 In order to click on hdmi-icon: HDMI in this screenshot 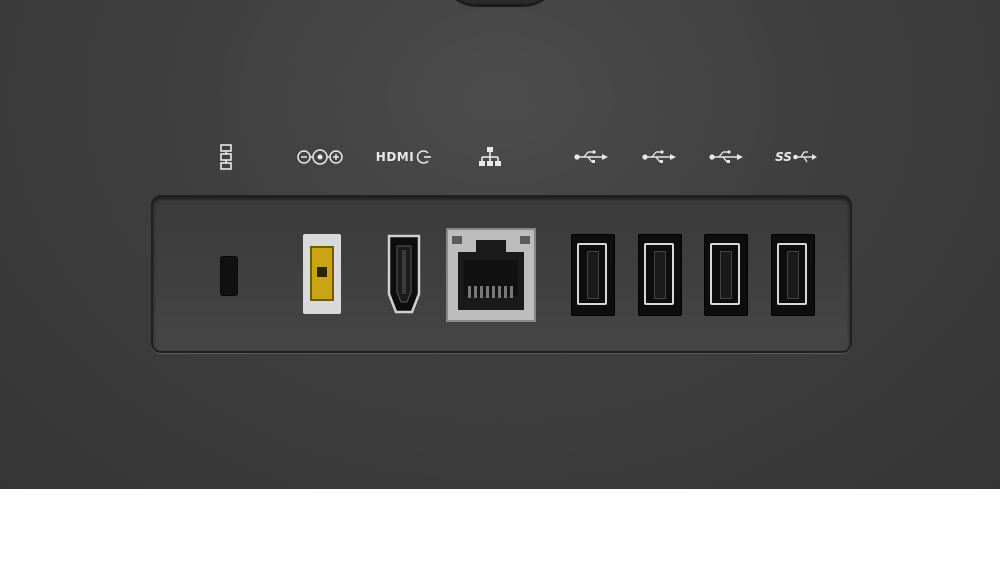, I will do `click(404, 157)`.